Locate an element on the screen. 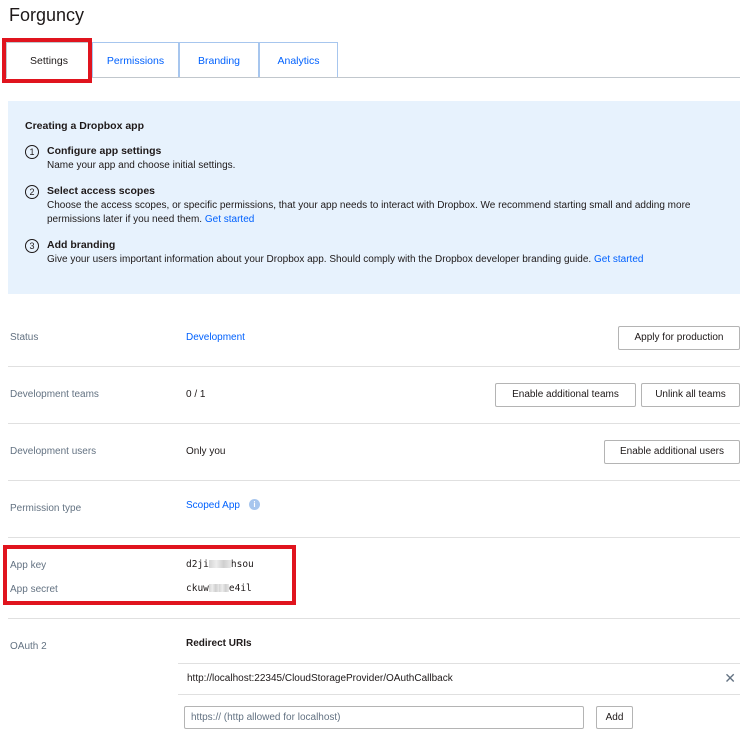 The image size is (752, 733). app-title: Forguncy is located at coordinates (47, 15).